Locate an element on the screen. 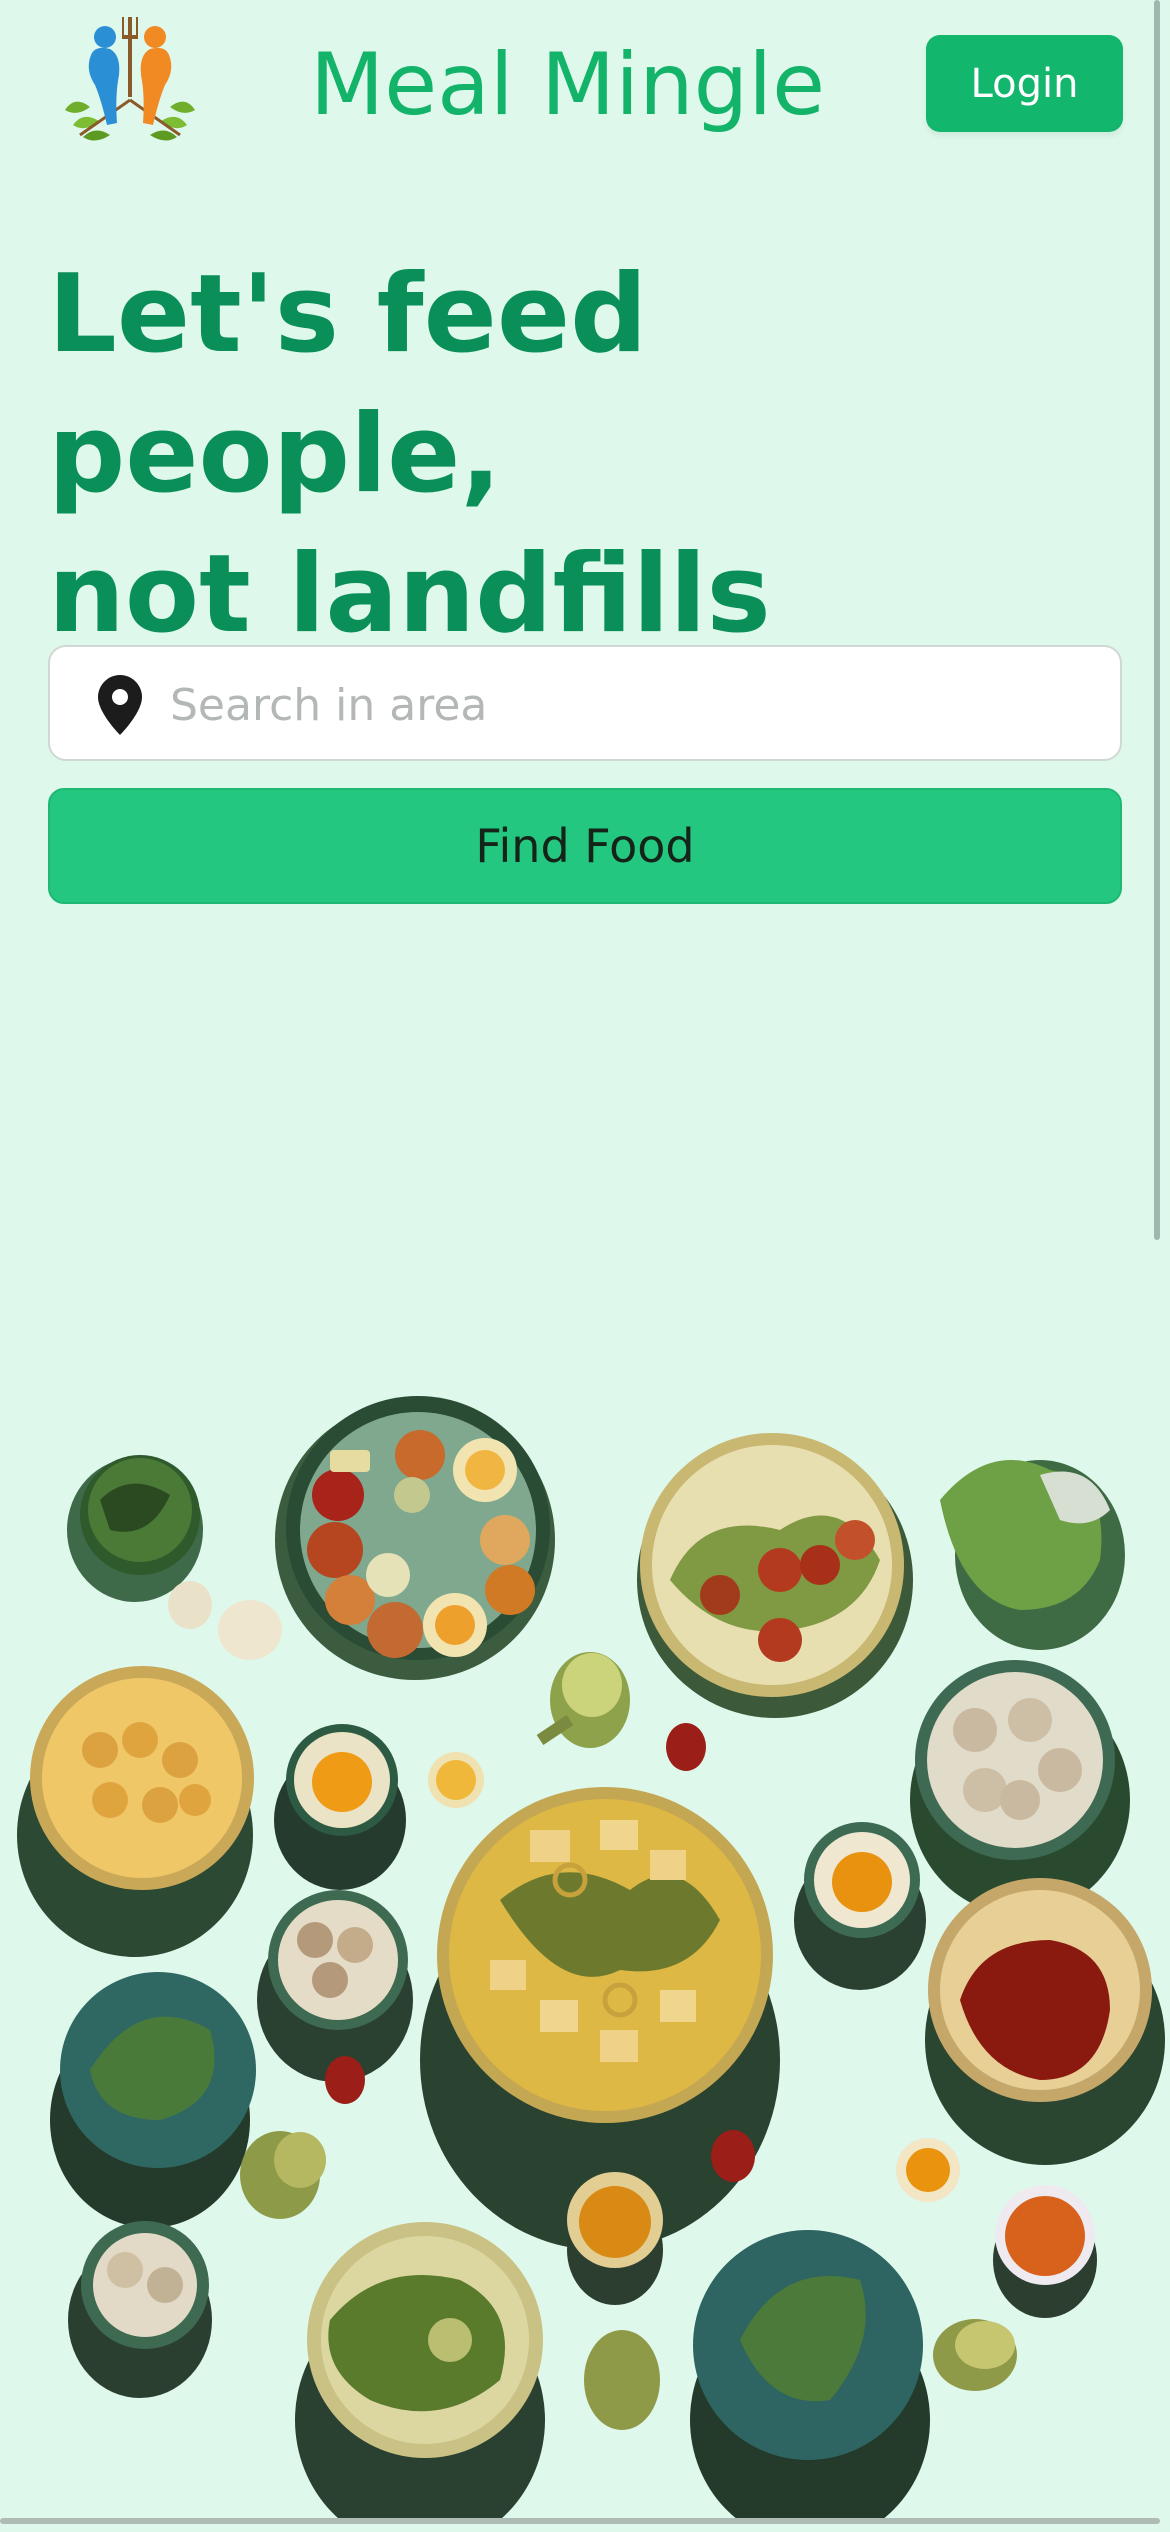 This screenshot has width=1170, height=2532. app-header: Meal Mingle Login is located at coordinates (585, 85).